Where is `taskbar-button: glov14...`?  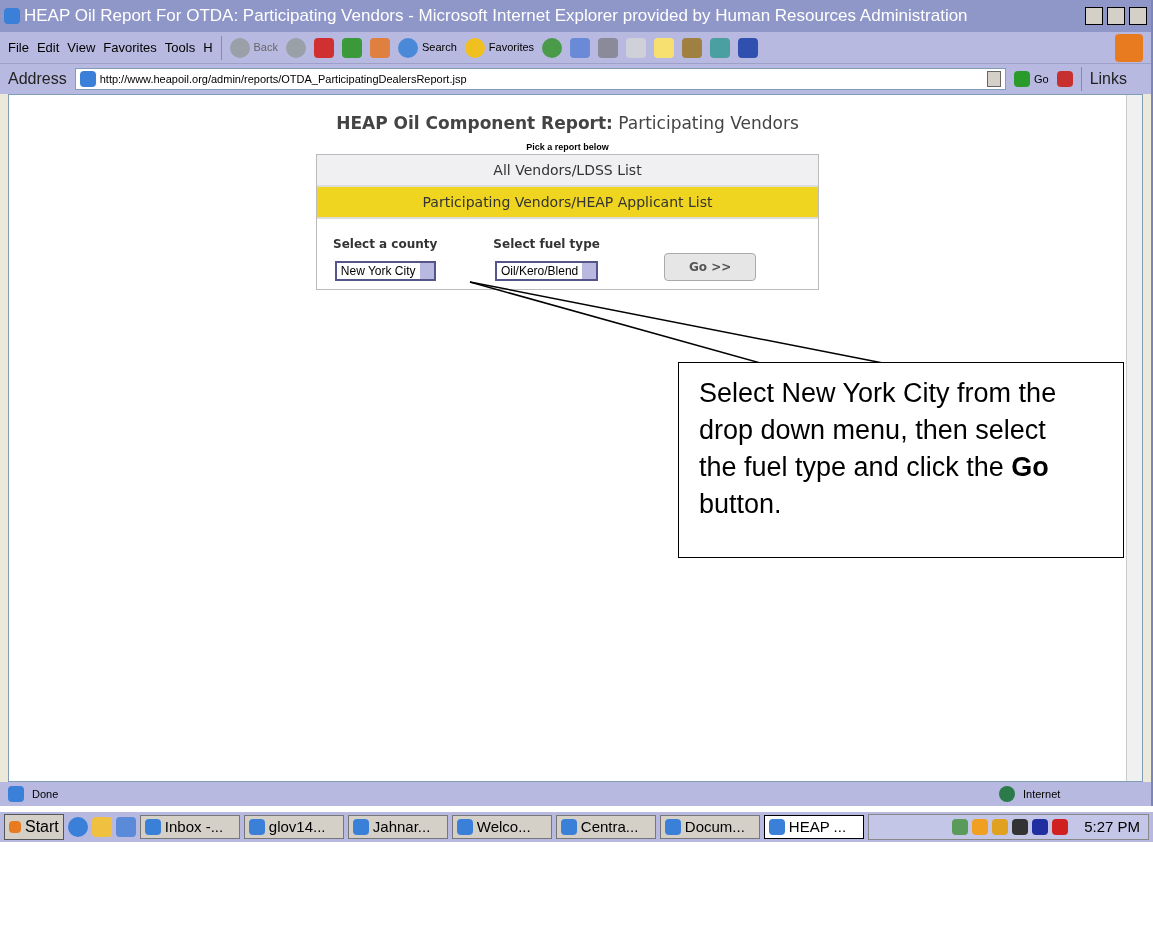
taskbar-button: glov14... is located at coordinates (293, 827).